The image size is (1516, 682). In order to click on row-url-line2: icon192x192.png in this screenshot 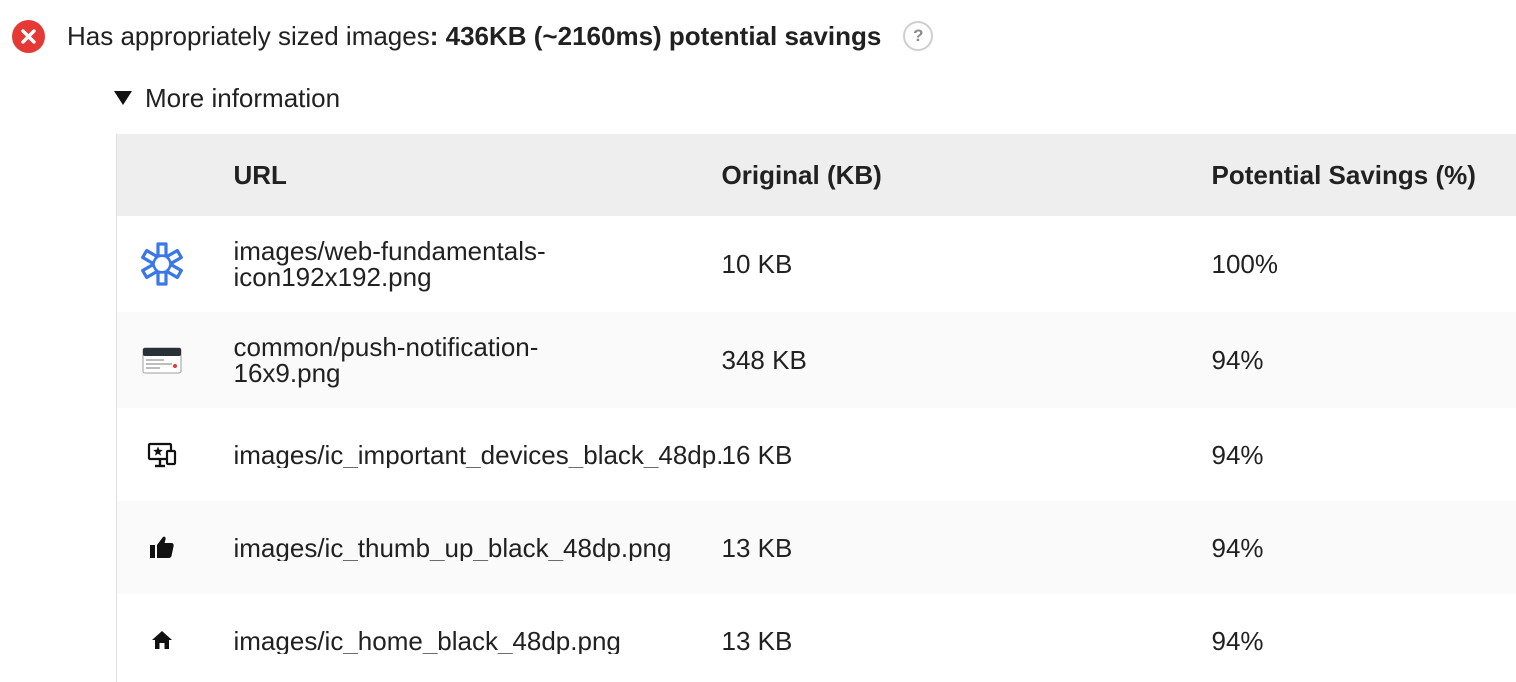, I will do `click(332, 277)`.